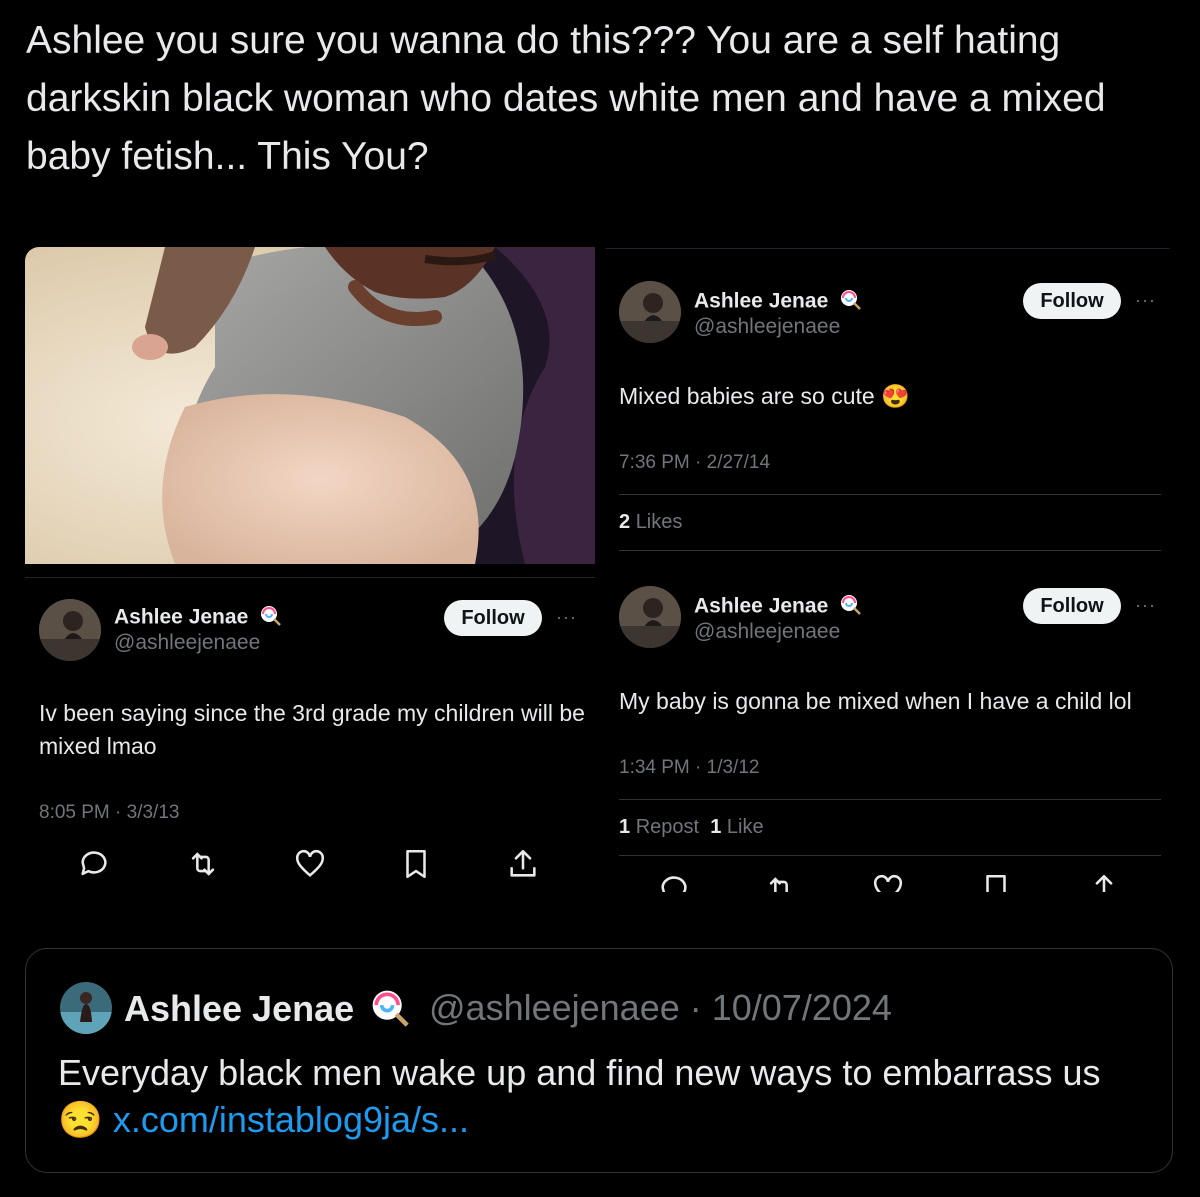 The height and width of the screenshot is (1197, 1200). What do you see at coordinates (109, 813) in the screenshot?
I see `timestamp: 8:05 PM · 3/3/13` at bounding box center [109, 813].